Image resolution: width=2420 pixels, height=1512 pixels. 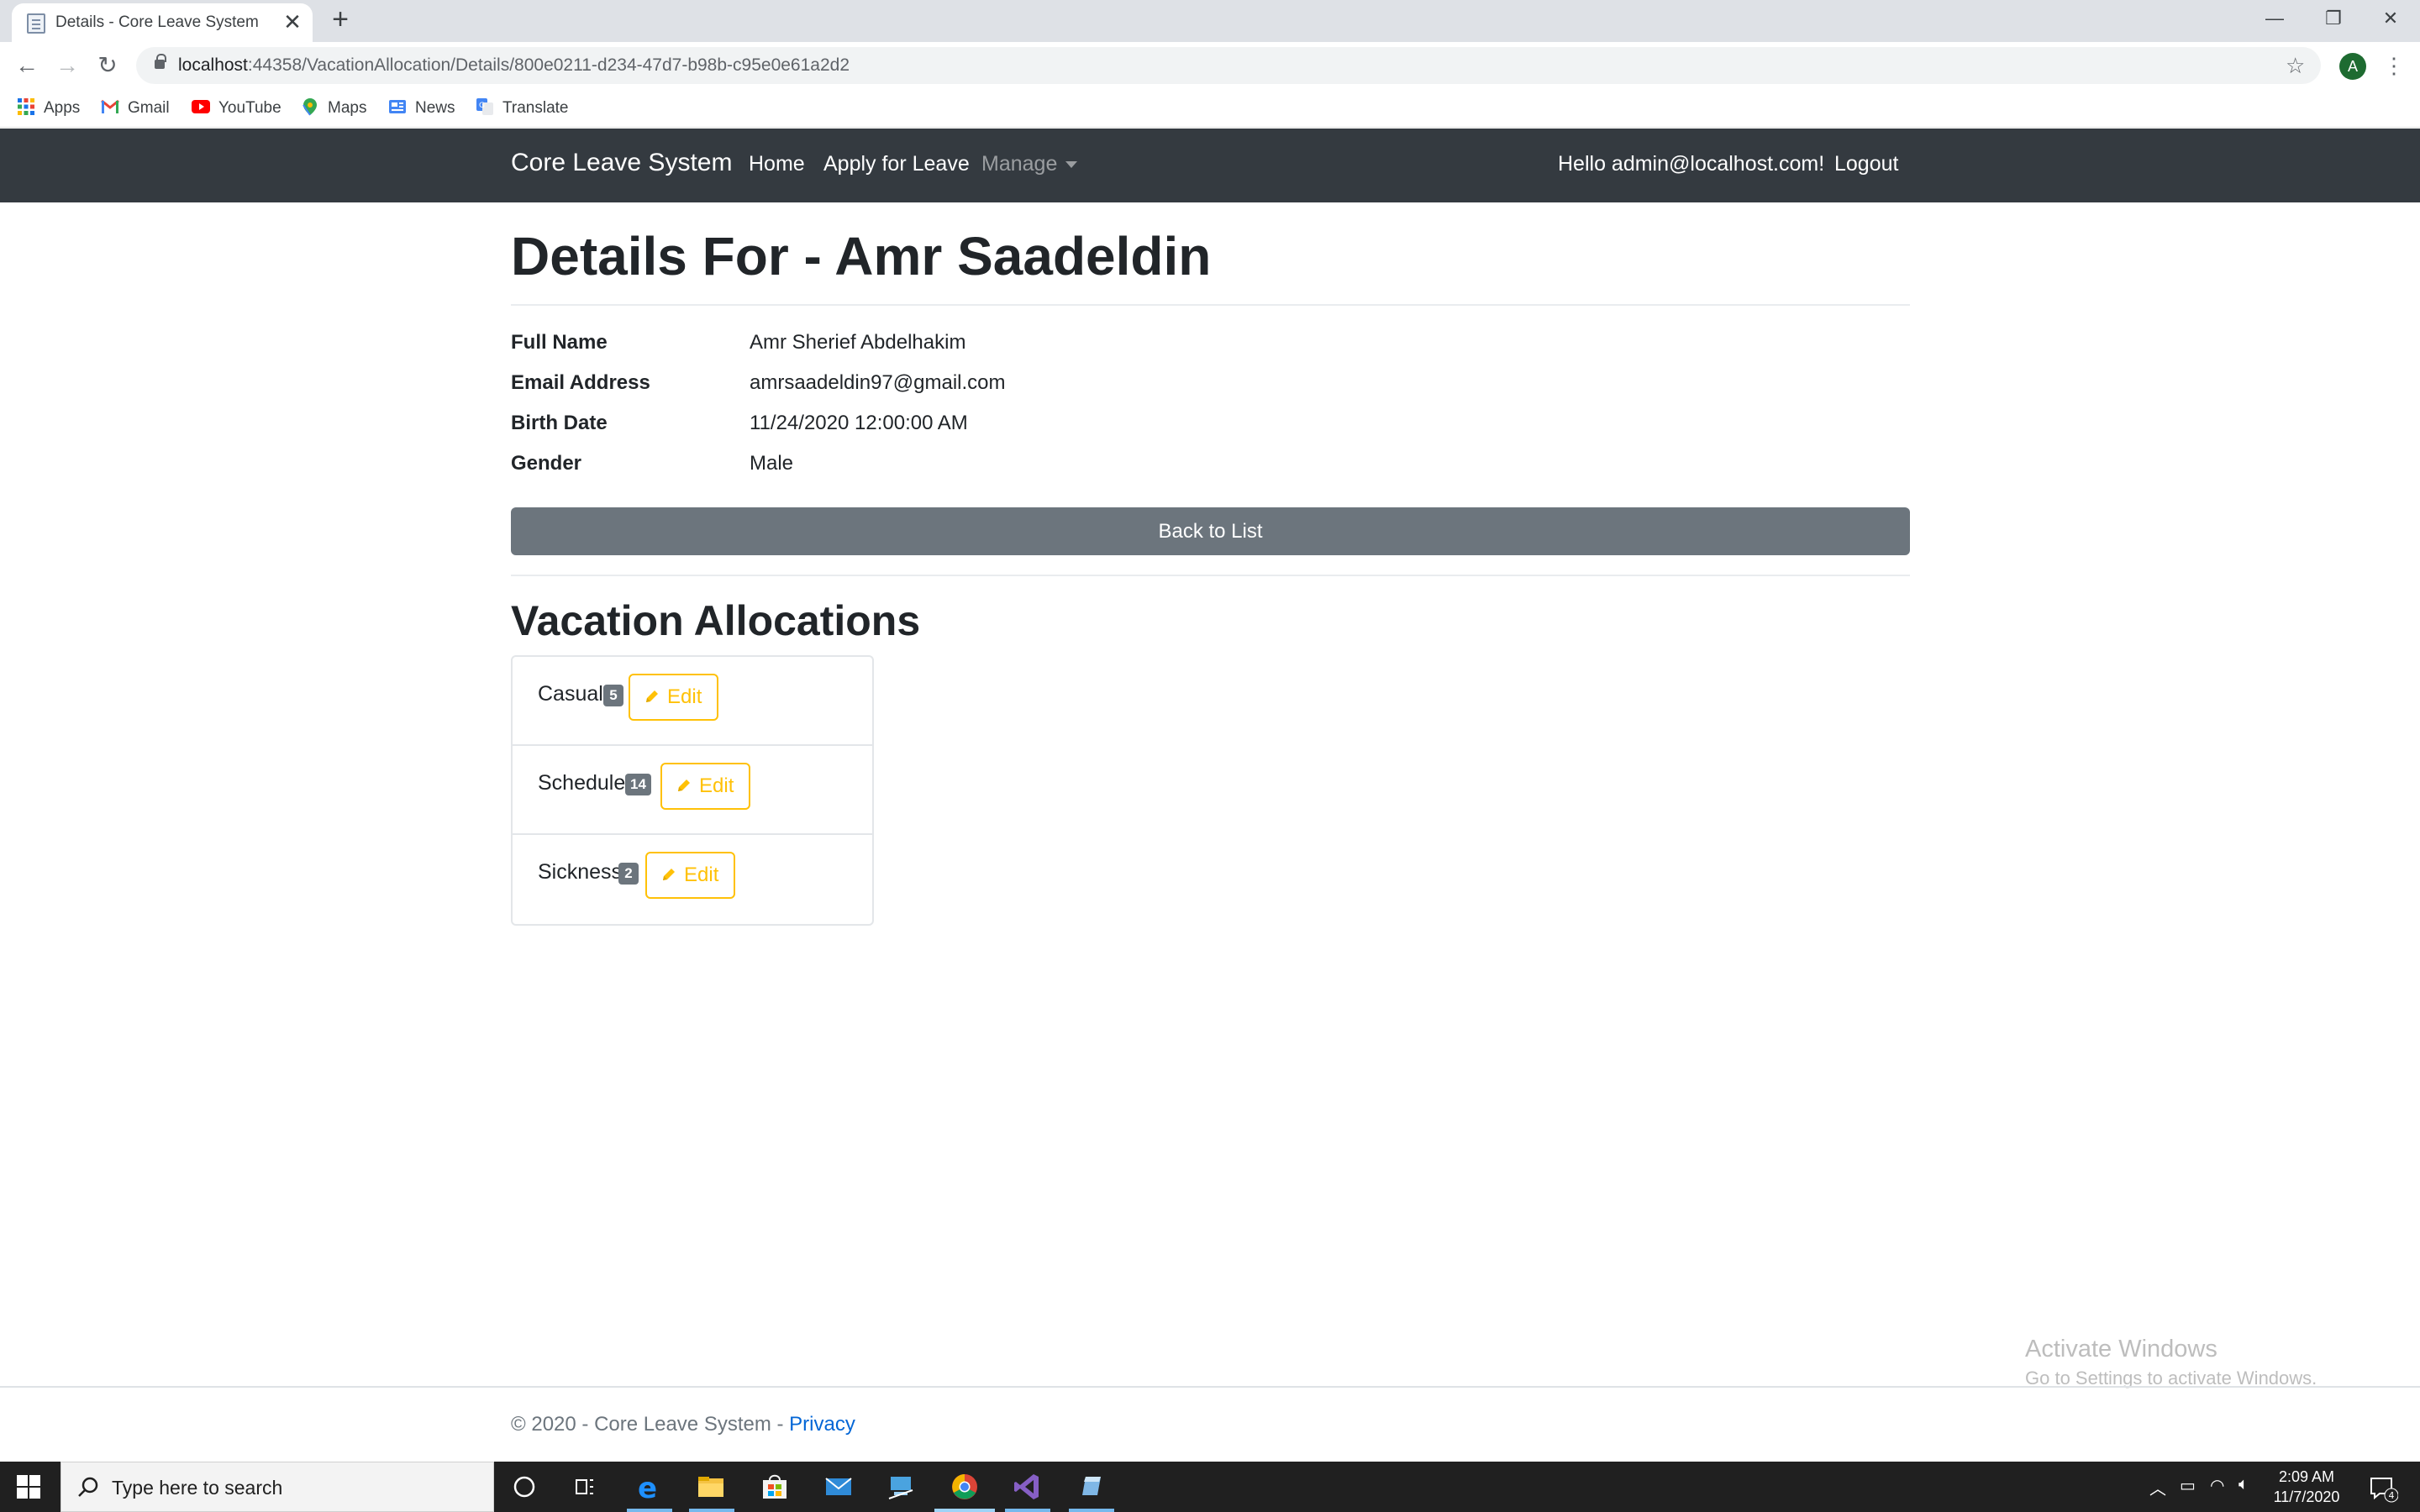 I want to click on bookmark-gmail: Gmail, so click(x=135, y=108).